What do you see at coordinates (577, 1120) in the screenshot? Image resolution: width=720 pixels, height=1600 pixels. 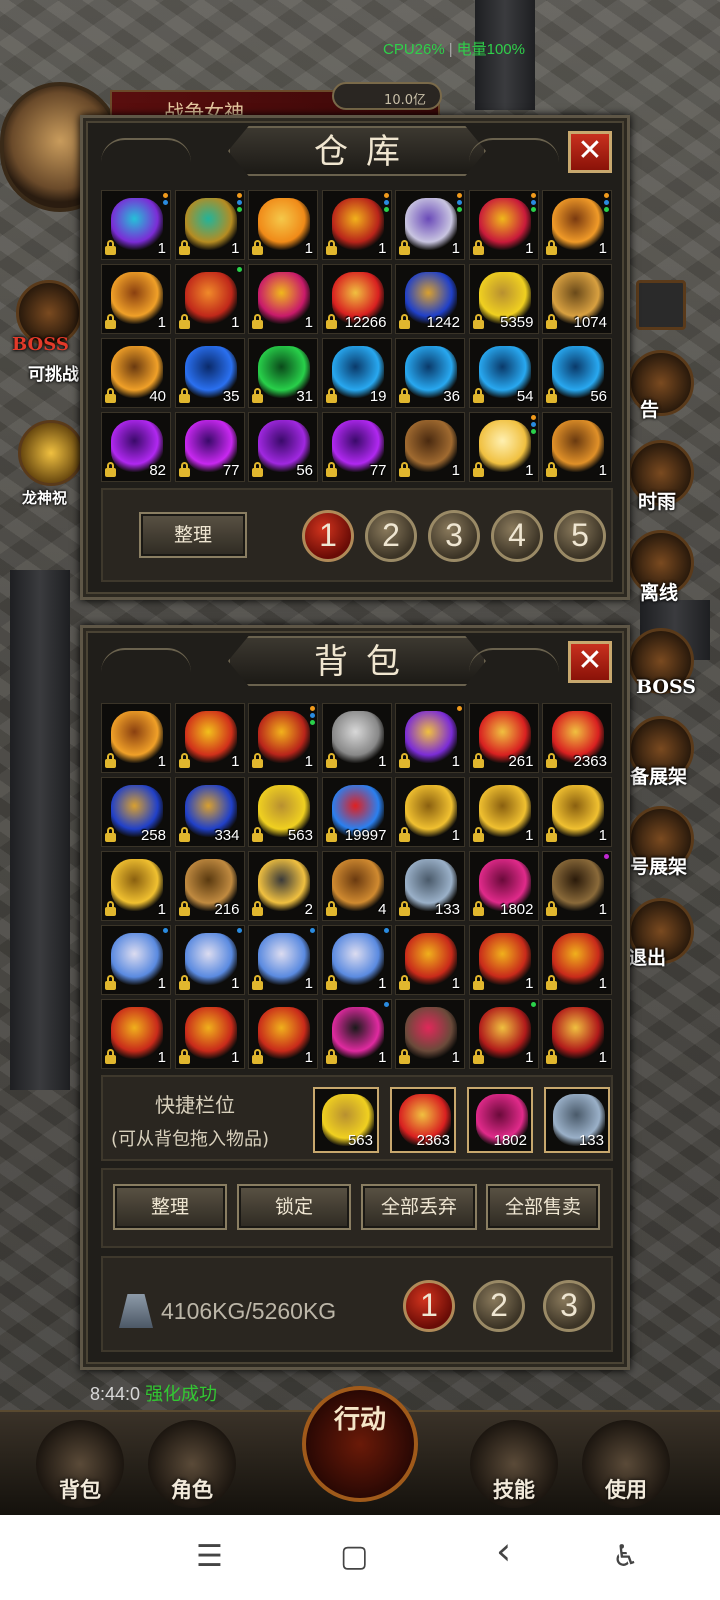 I see `quick-slot: 133` at bounding box center [577, 1120].